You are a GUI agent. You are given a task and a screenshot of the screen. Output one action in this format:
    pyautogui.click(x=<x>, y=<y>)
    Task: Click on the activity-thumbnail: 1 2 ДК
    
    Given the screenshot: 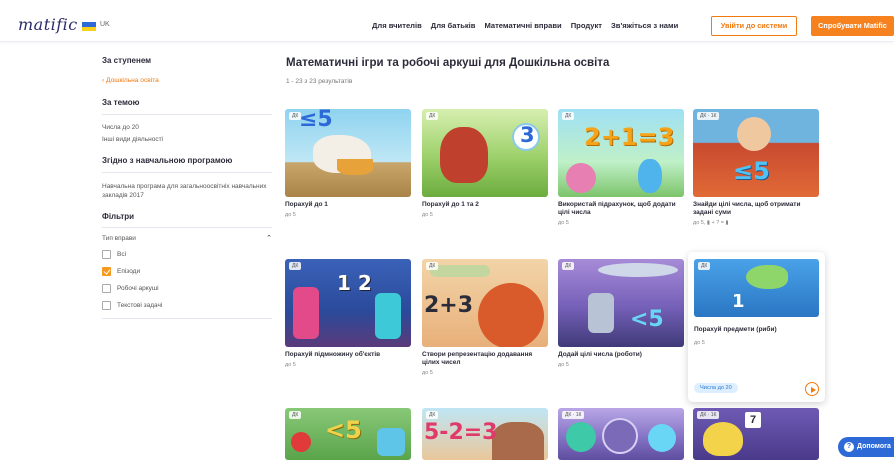 What is the action you would take?
    pyautogui.click(x=348, y=303)
    